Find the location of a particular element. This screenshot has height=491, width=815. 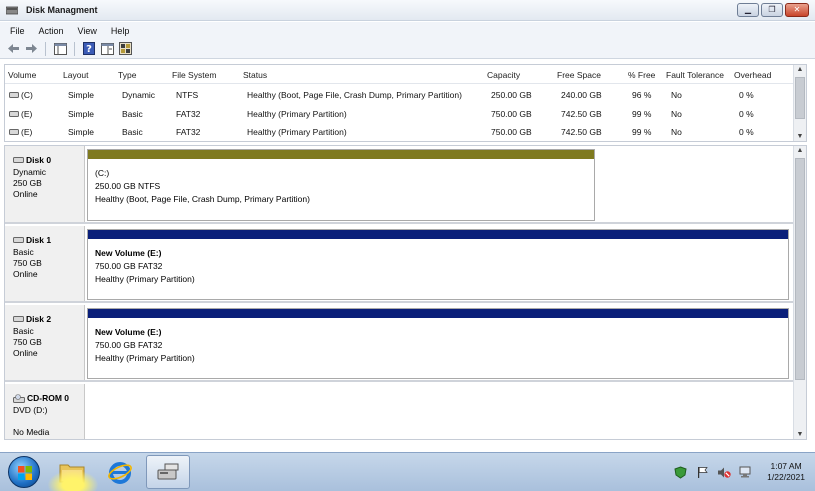

cell-status: Healthy (Primary Partition) is located at coordinates (297, 132).